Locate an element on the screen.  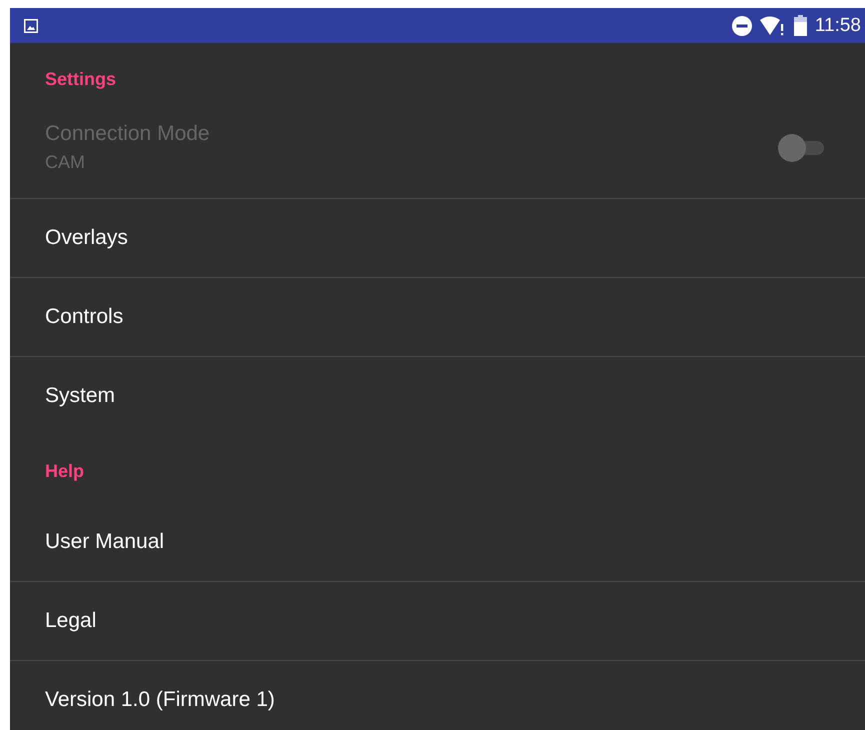
do-not-disturb-icon is located at coordinates (742, 26).